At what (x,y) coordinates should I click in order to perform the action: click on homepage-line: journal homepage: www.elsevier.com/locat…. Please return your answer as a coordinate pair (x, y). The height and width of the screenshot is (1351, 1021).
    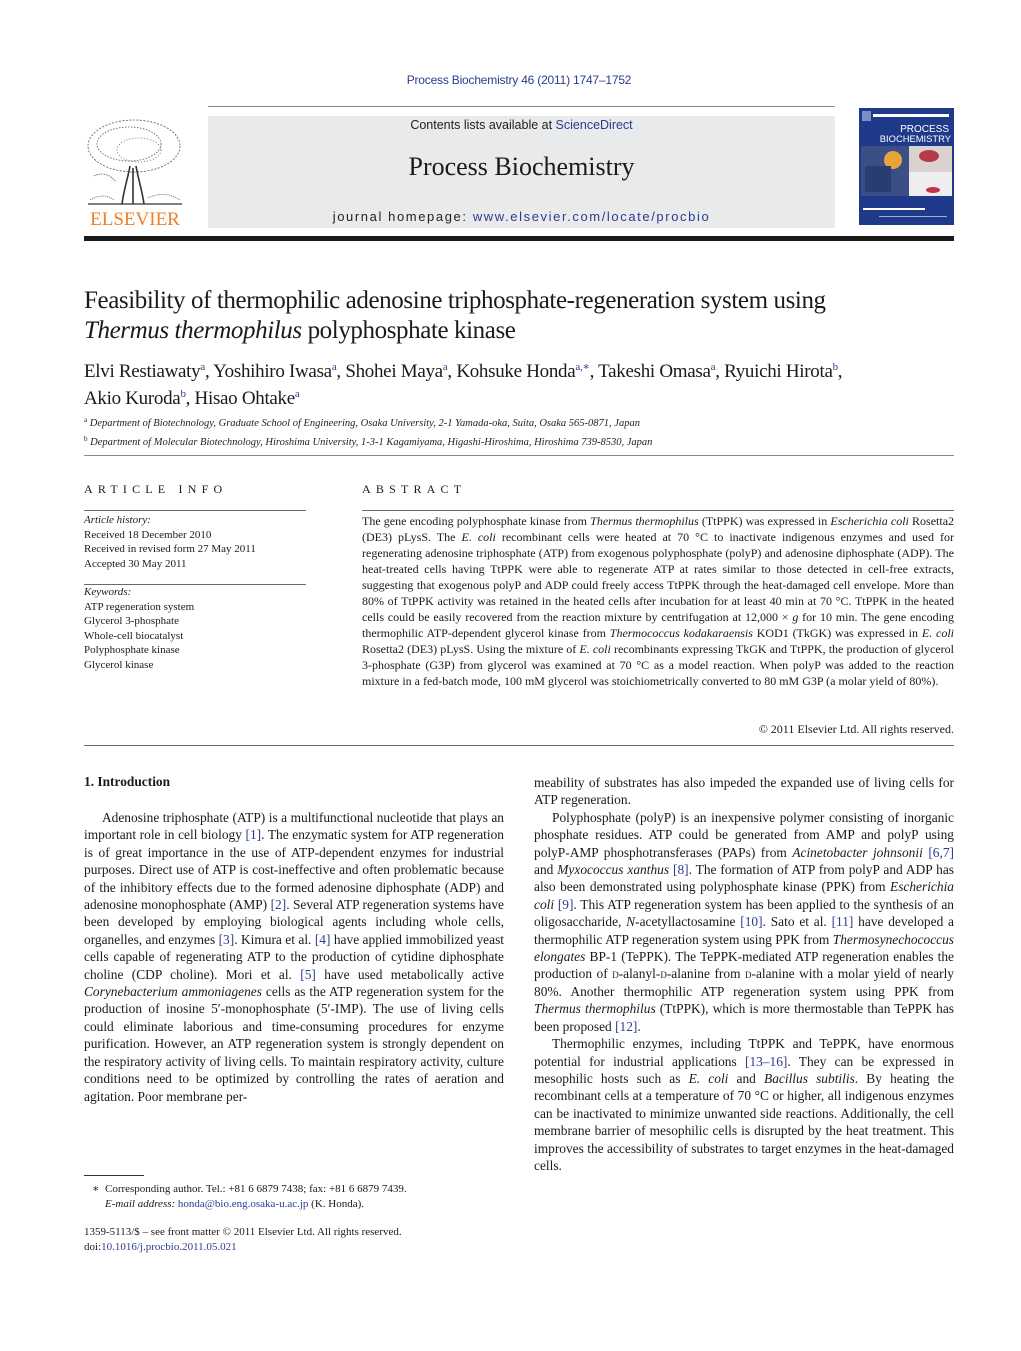
    Looking at the image, I should click on (521, 216).